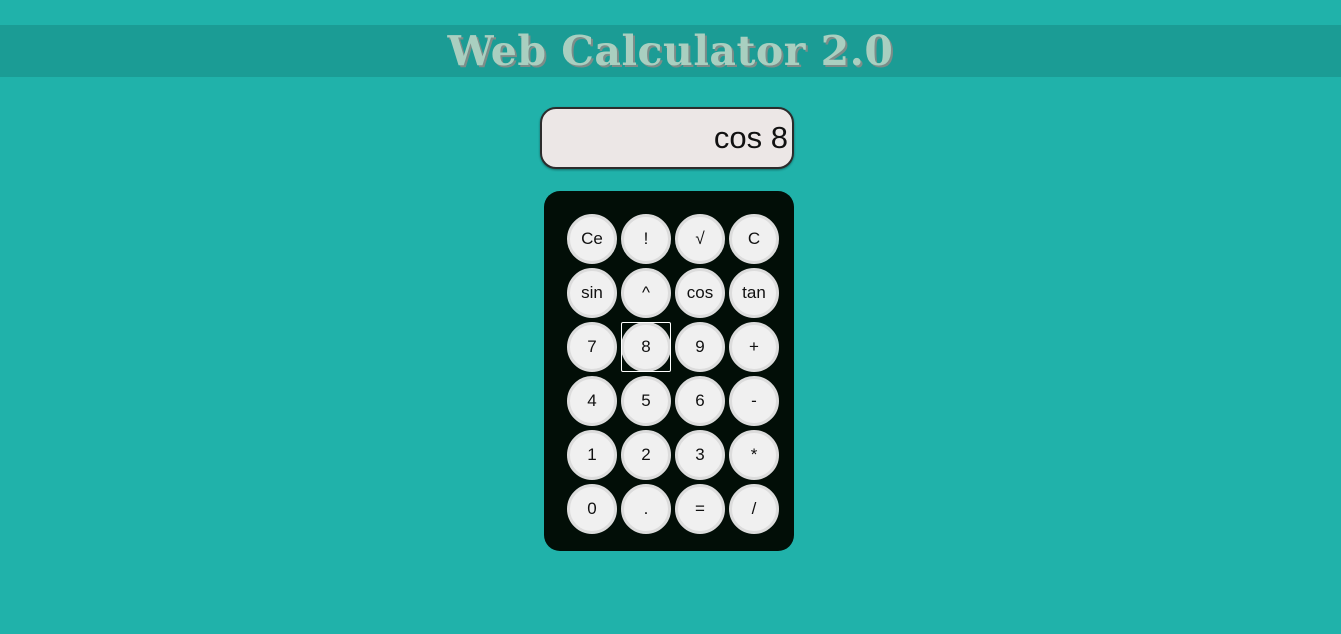  I want to click on digit-1-button: 1, so click(592, 455).